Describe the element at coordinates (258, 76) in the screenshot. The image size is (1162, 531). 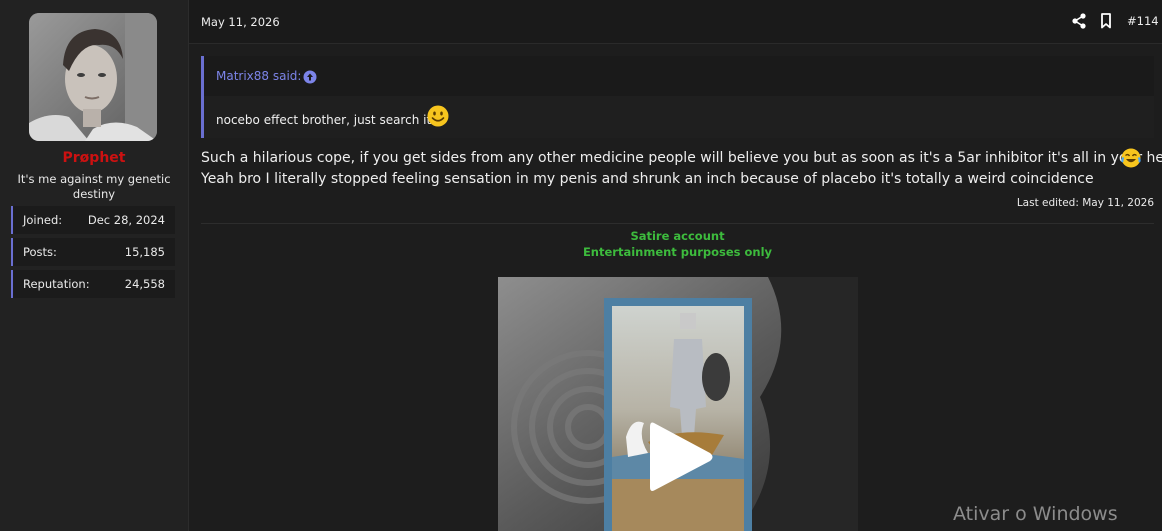
I see `quote-author: Matrix88 said:` at that location.